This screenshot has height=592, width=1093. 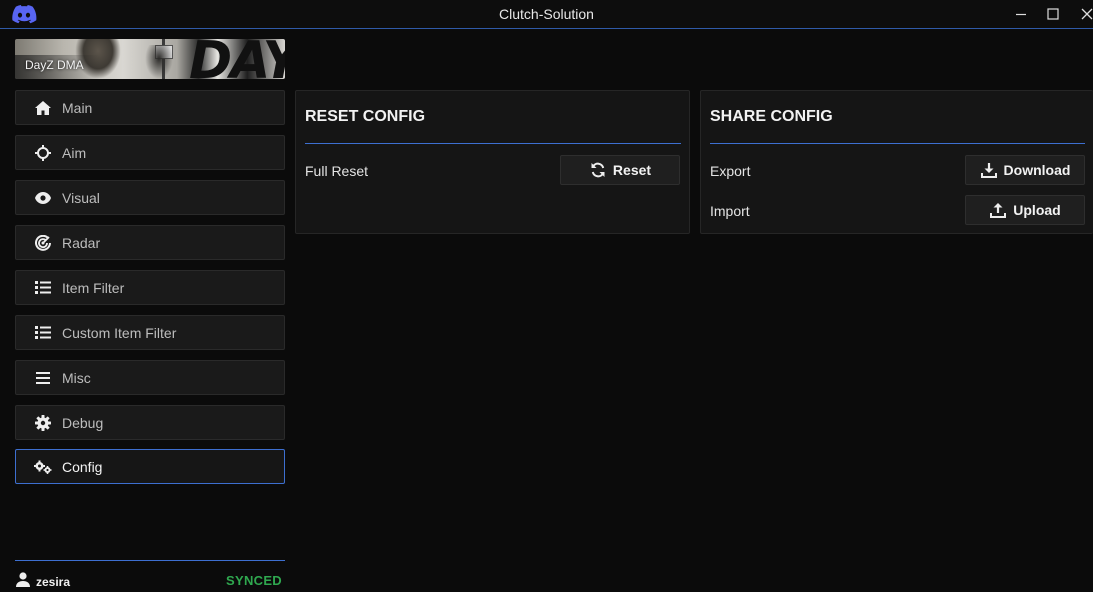 I want to click on game-banner: DAYZ DayZ DMA, so click(x=150, y=59).